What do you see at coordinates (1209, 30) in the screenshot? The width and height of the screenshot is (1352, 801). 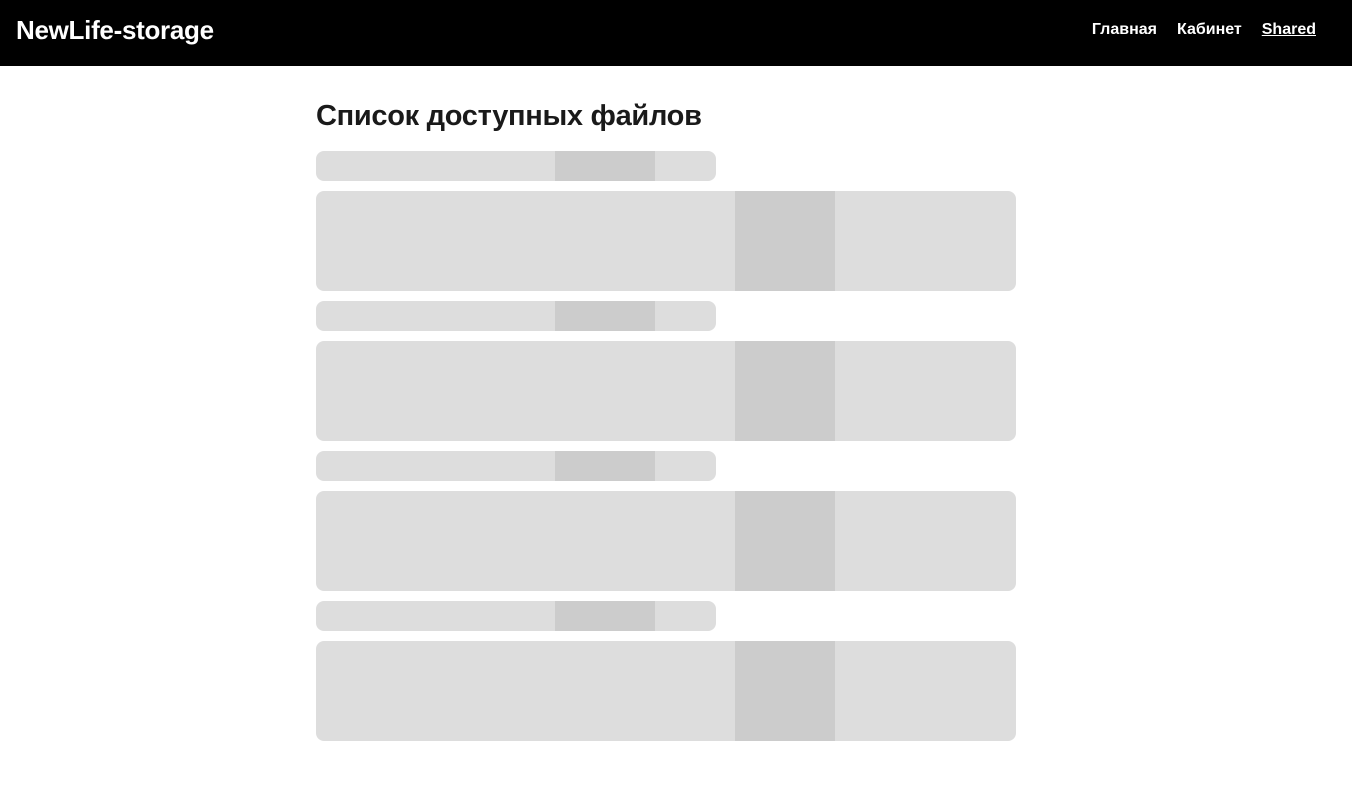 I see `nav-link-cabinet: Кабинет` at bounding box center [1209, 30].